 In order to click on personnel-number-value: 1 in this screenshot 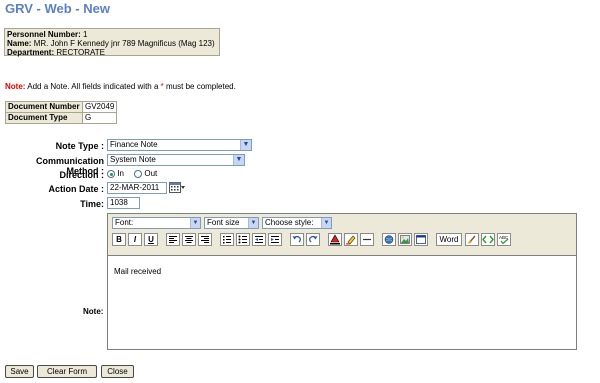, I will do `click(85, 34)`.